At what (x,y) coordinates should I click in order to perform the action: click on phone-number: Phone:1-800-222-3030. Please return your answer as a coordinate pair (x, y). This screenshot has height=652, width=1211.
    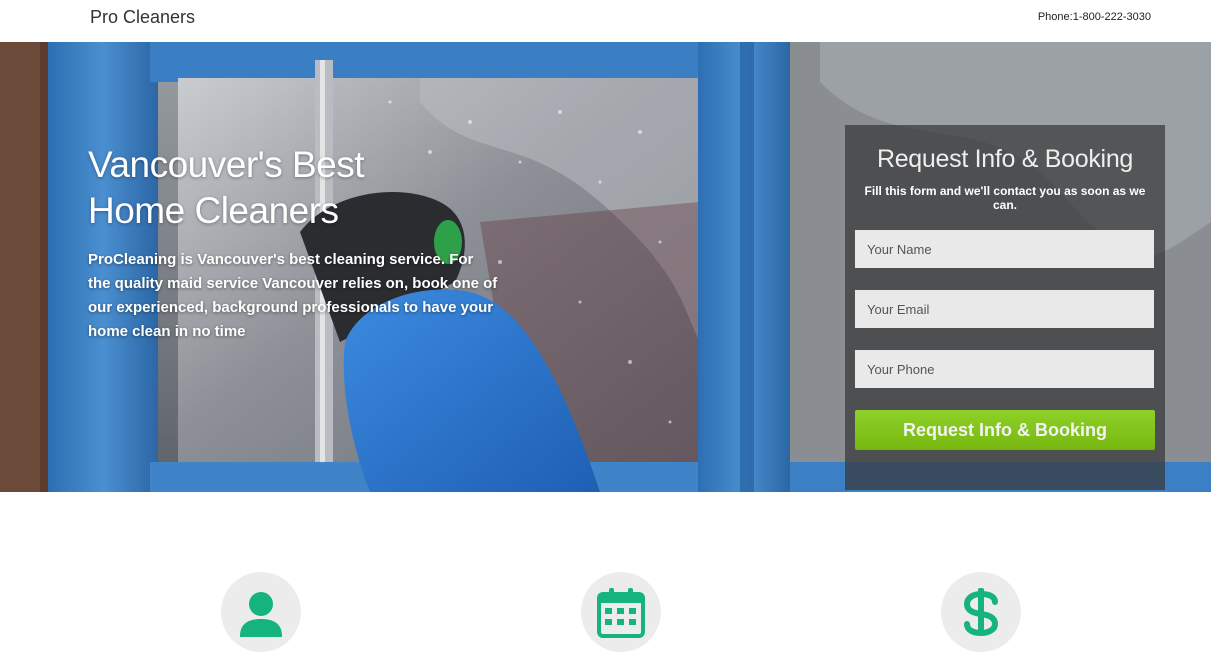
    Looking at the image, I should click on (1094, 17).